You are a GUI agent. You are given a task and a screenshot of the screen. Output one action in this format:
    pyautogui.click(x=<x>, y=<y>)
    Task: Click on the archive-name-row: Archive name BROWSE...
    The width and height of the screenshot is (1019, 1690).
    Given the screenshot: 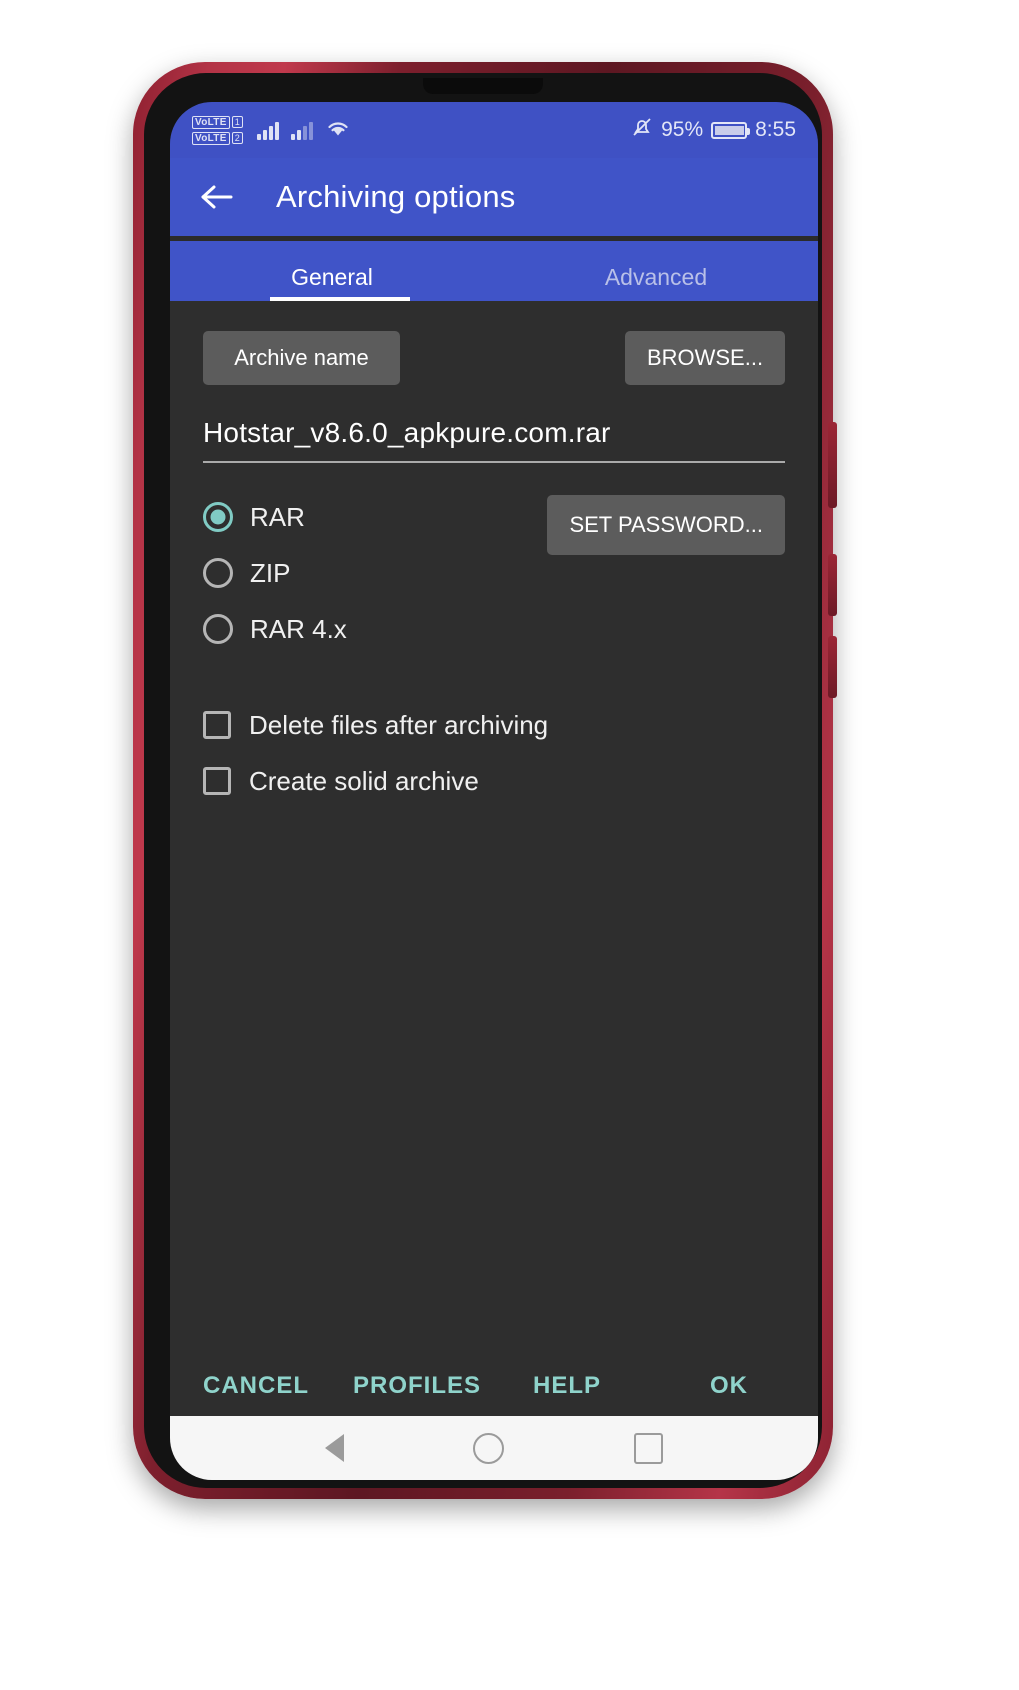 What is the action you would take?
    pyautogui.click(x=494, y=343)
    